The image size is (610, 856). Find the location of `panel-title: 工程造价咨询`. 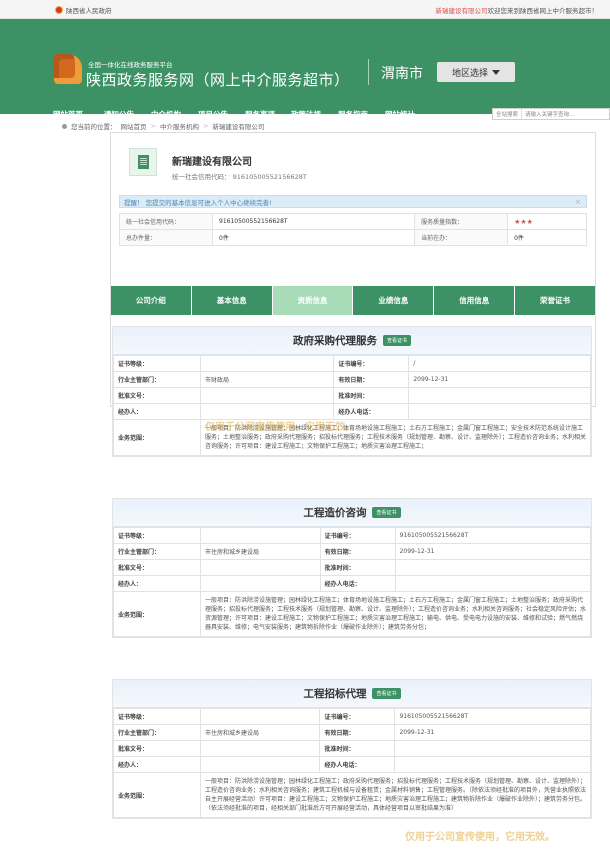

panel-title: 工程造价咨询 is located at coordinates (335, 513).